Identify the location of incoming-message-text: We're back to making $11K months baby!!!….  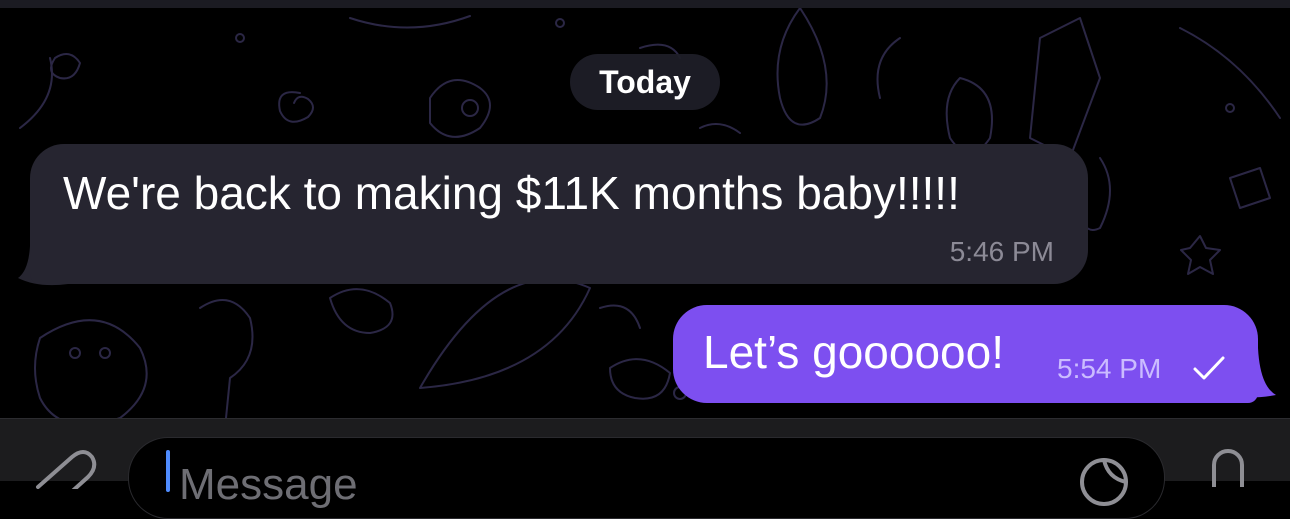
(511, 193).